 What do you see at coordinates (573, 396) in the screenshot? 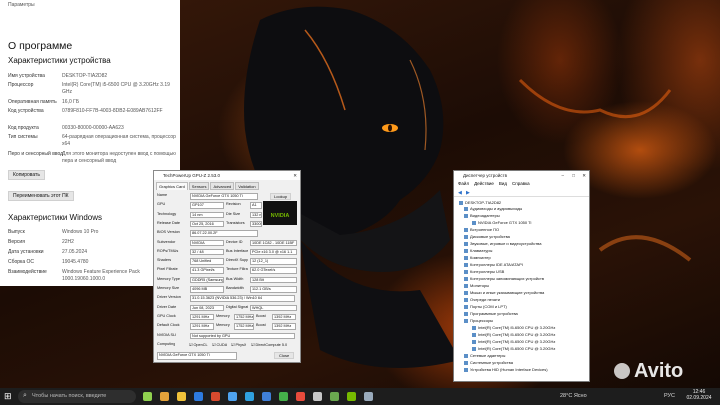
I see `weather-text: 28°C Ясно` at bounding box center [573, 396].